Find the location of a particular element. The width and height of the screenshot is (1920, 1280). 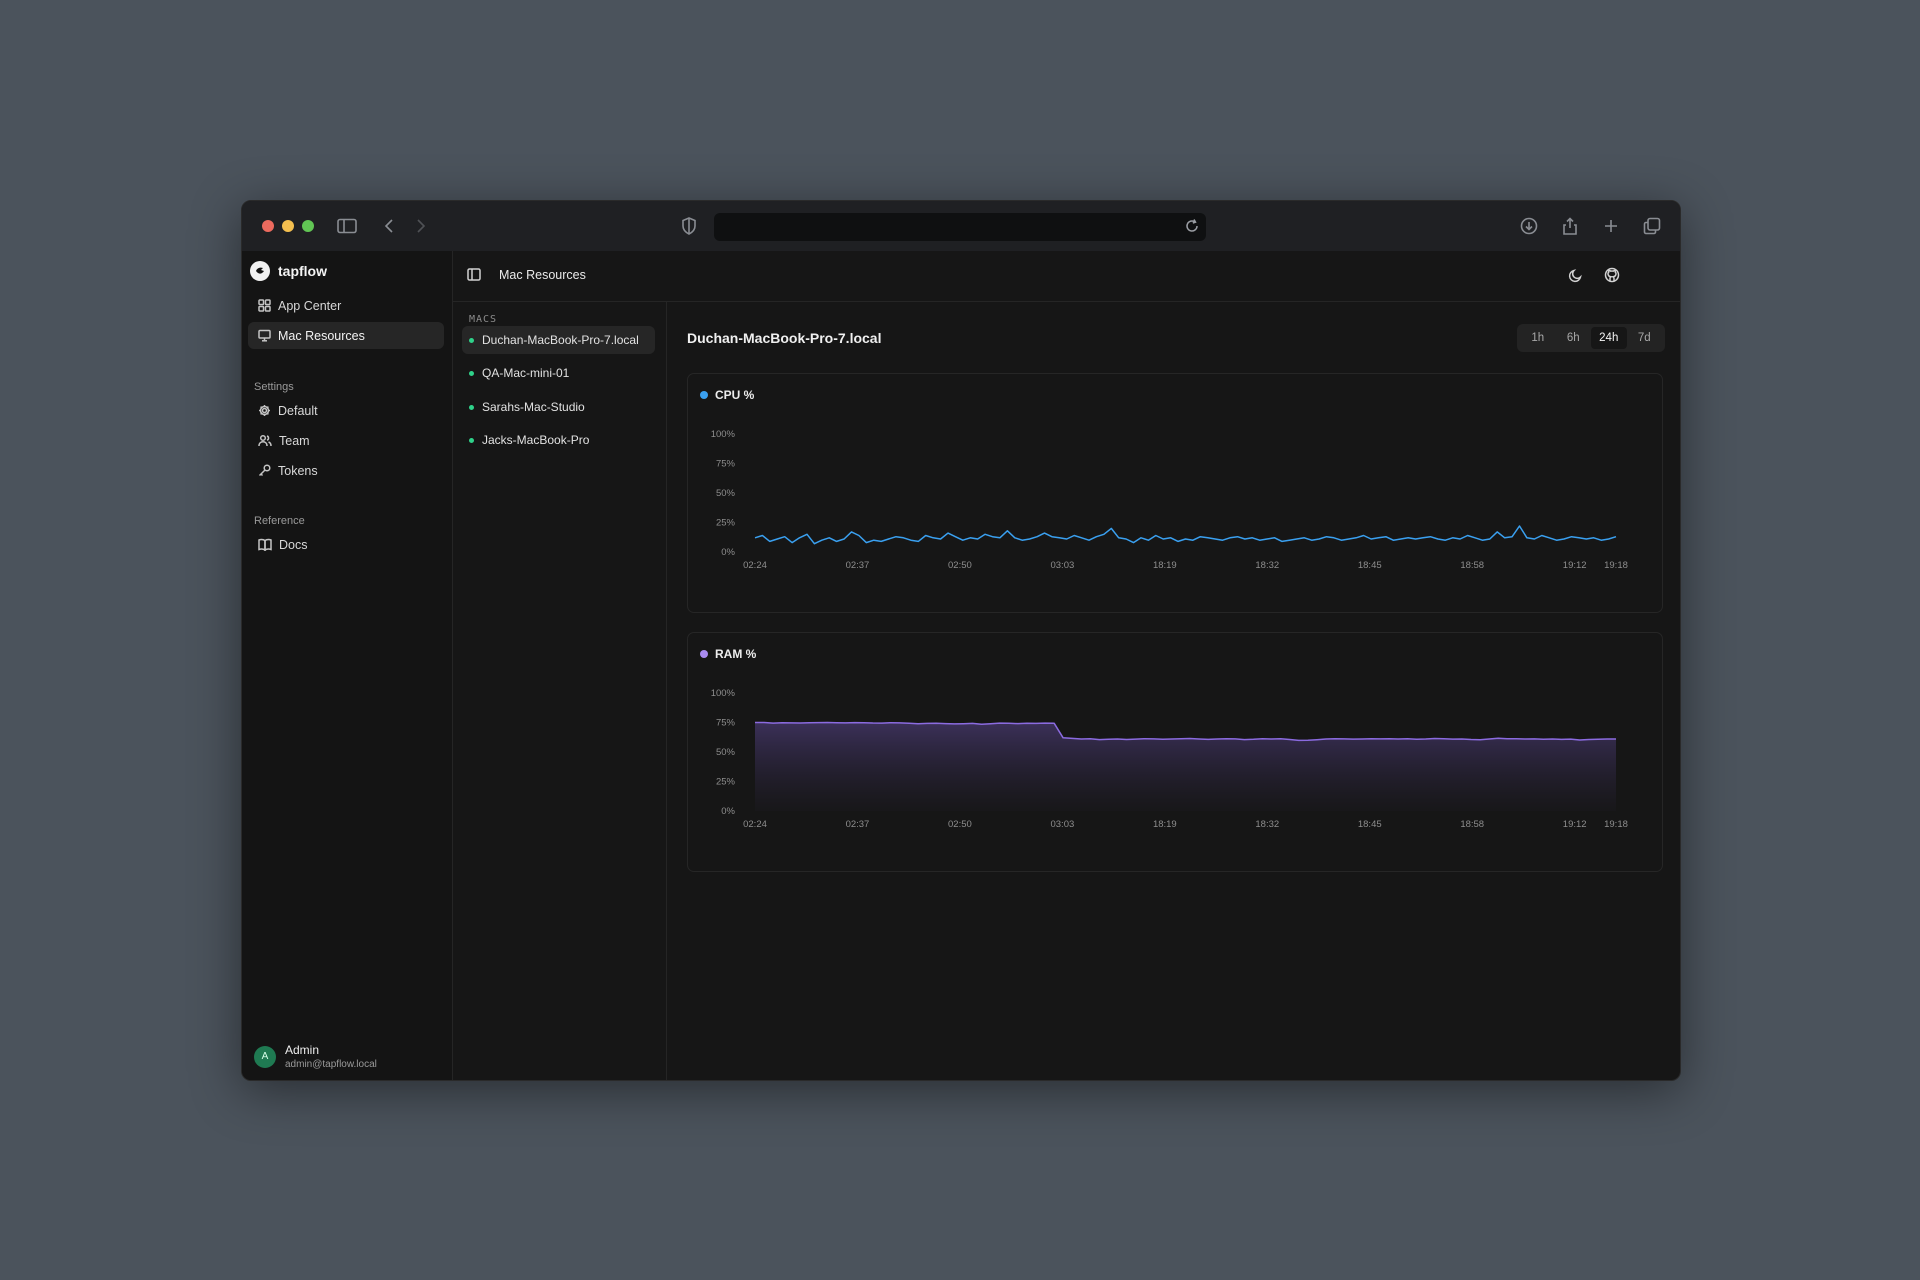

back-icon is located at coordinates (389, 226).